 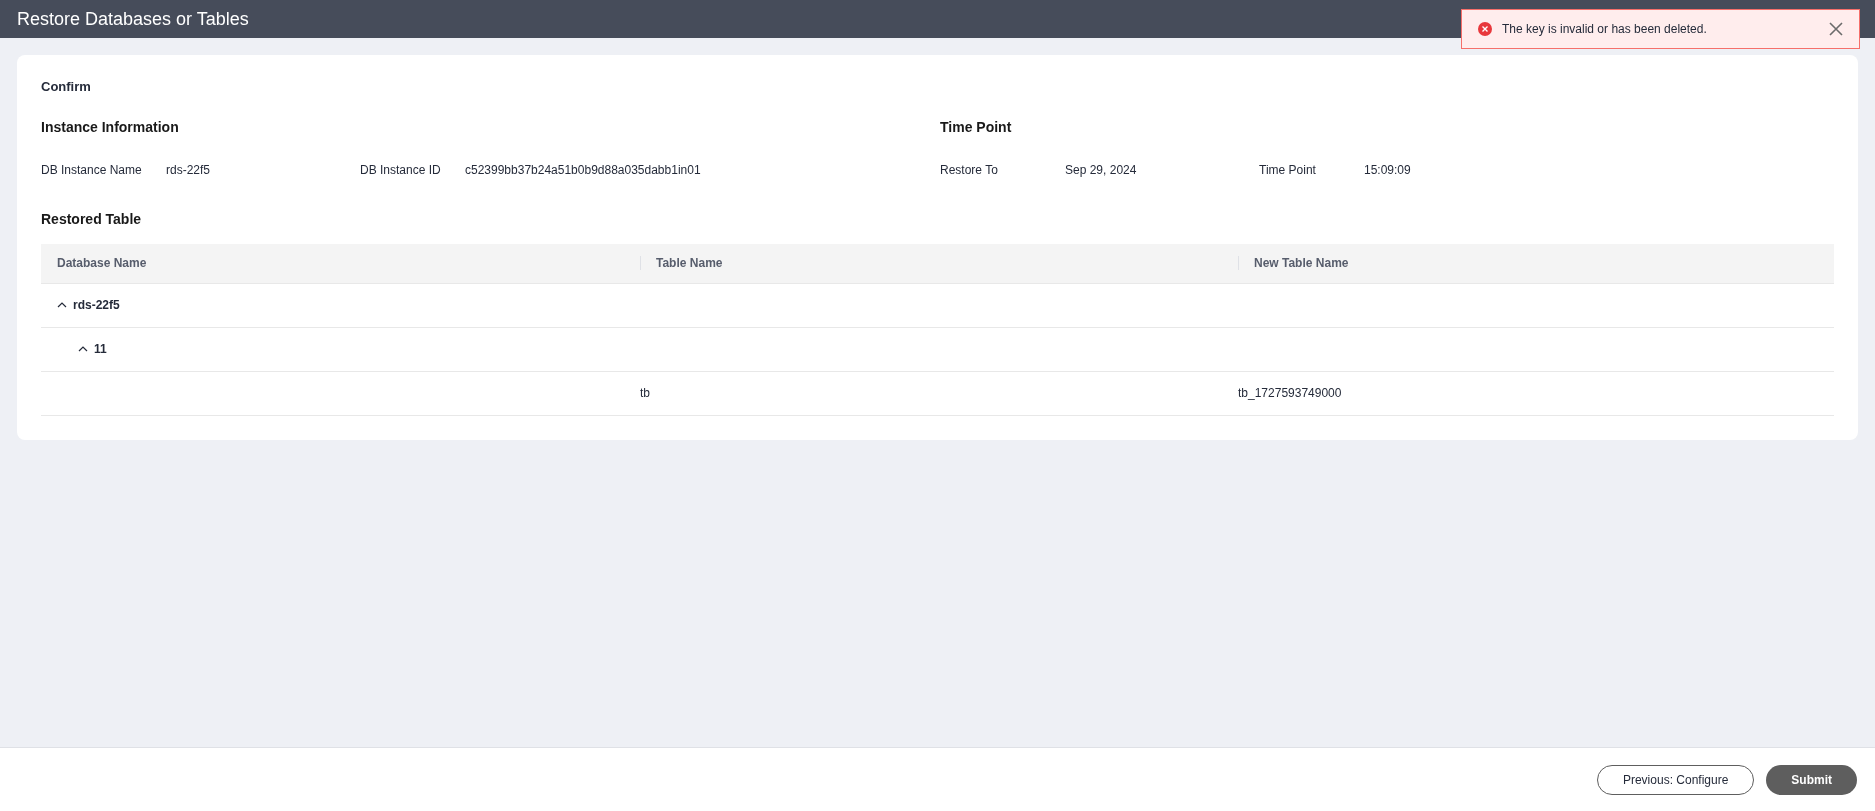 What do you see at coordinates (188, 170) in the screenshot?
I see `field-value: rds-22f5` at bounding box center [188, 170].